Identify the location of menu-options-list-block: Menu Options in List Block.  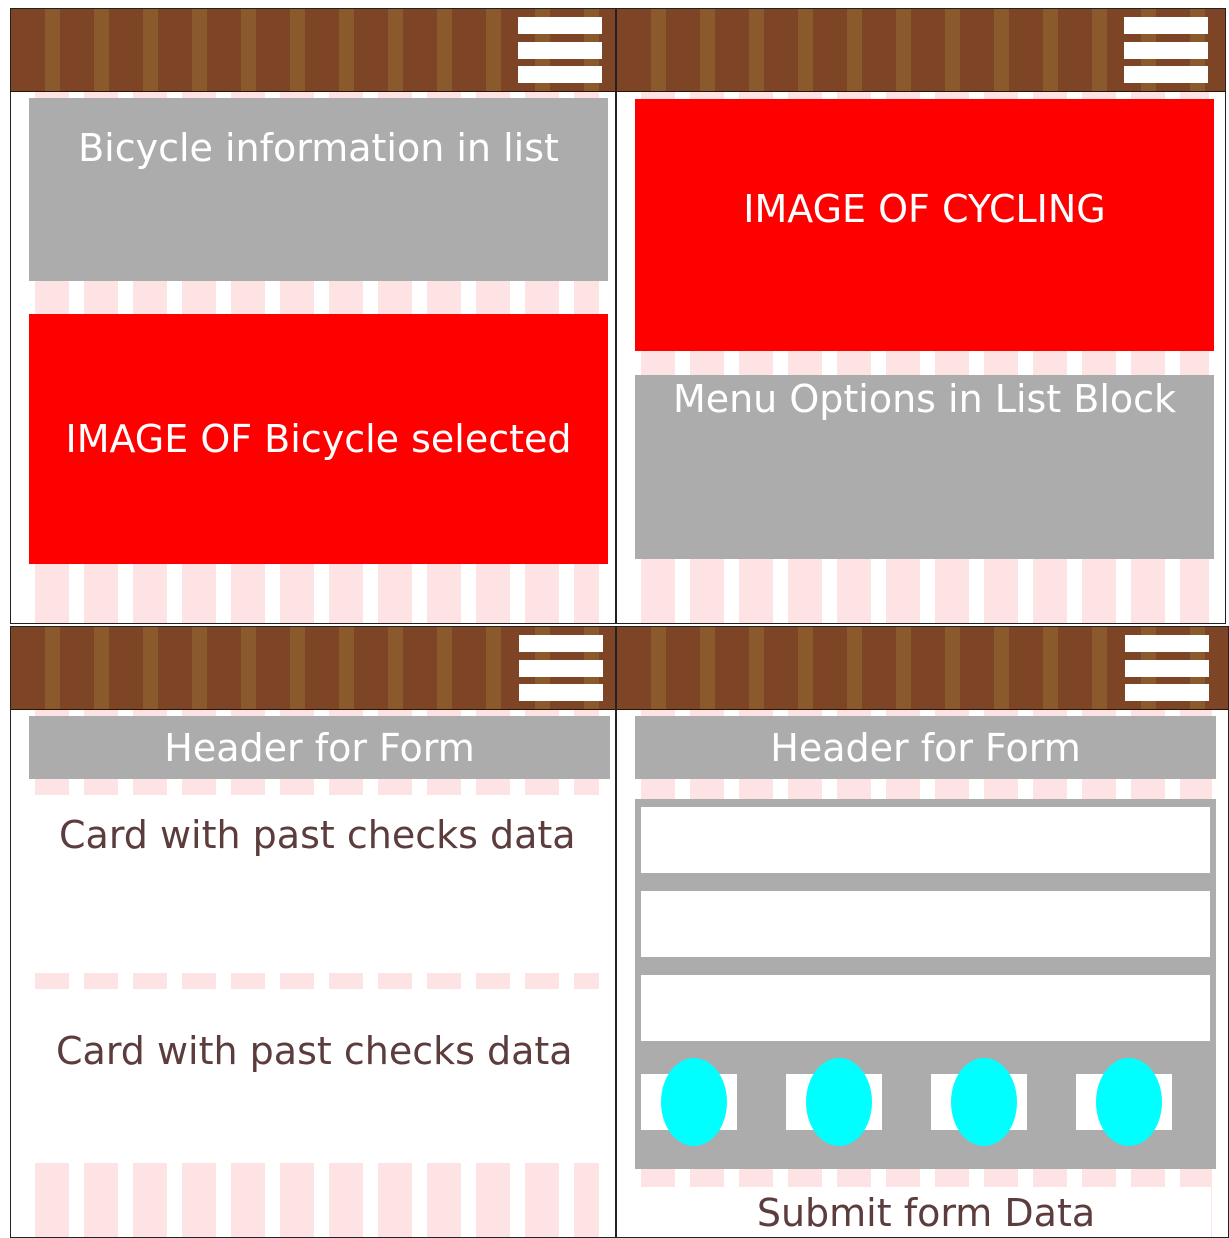
(924, 467).